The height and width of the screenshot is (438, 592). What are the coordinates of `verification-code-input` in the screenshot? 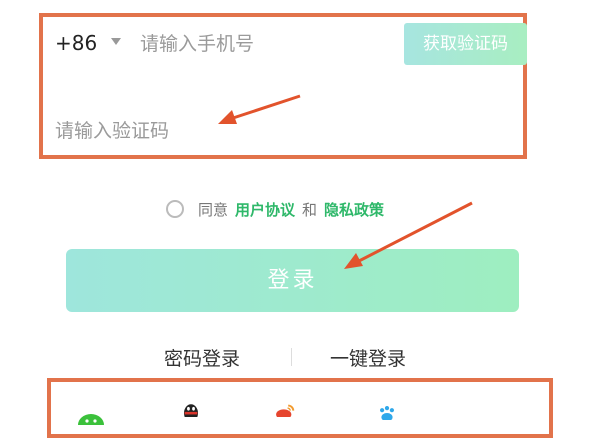 It's located at (205, 131).